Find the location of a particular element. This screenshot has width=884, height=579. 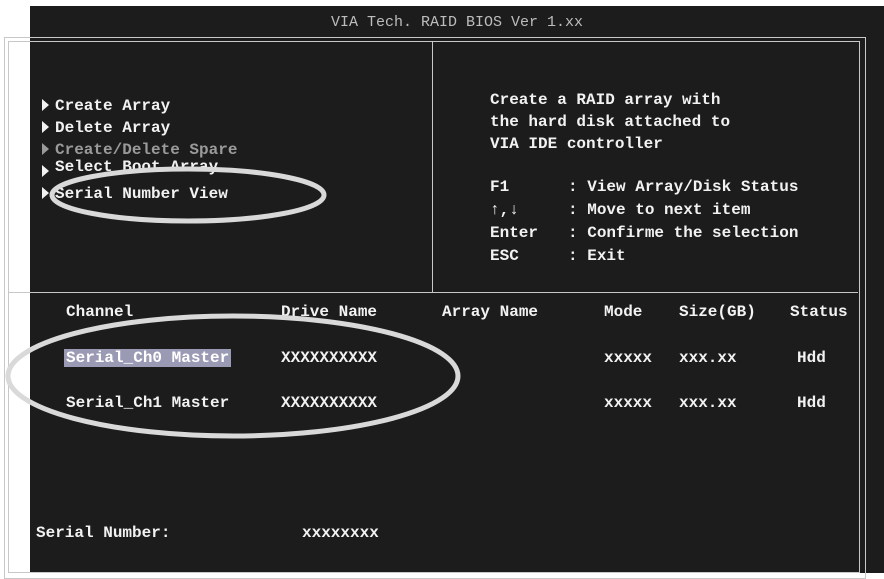

selected-cell: Serial_Ch0 Master is located at coordinates (148, 358).